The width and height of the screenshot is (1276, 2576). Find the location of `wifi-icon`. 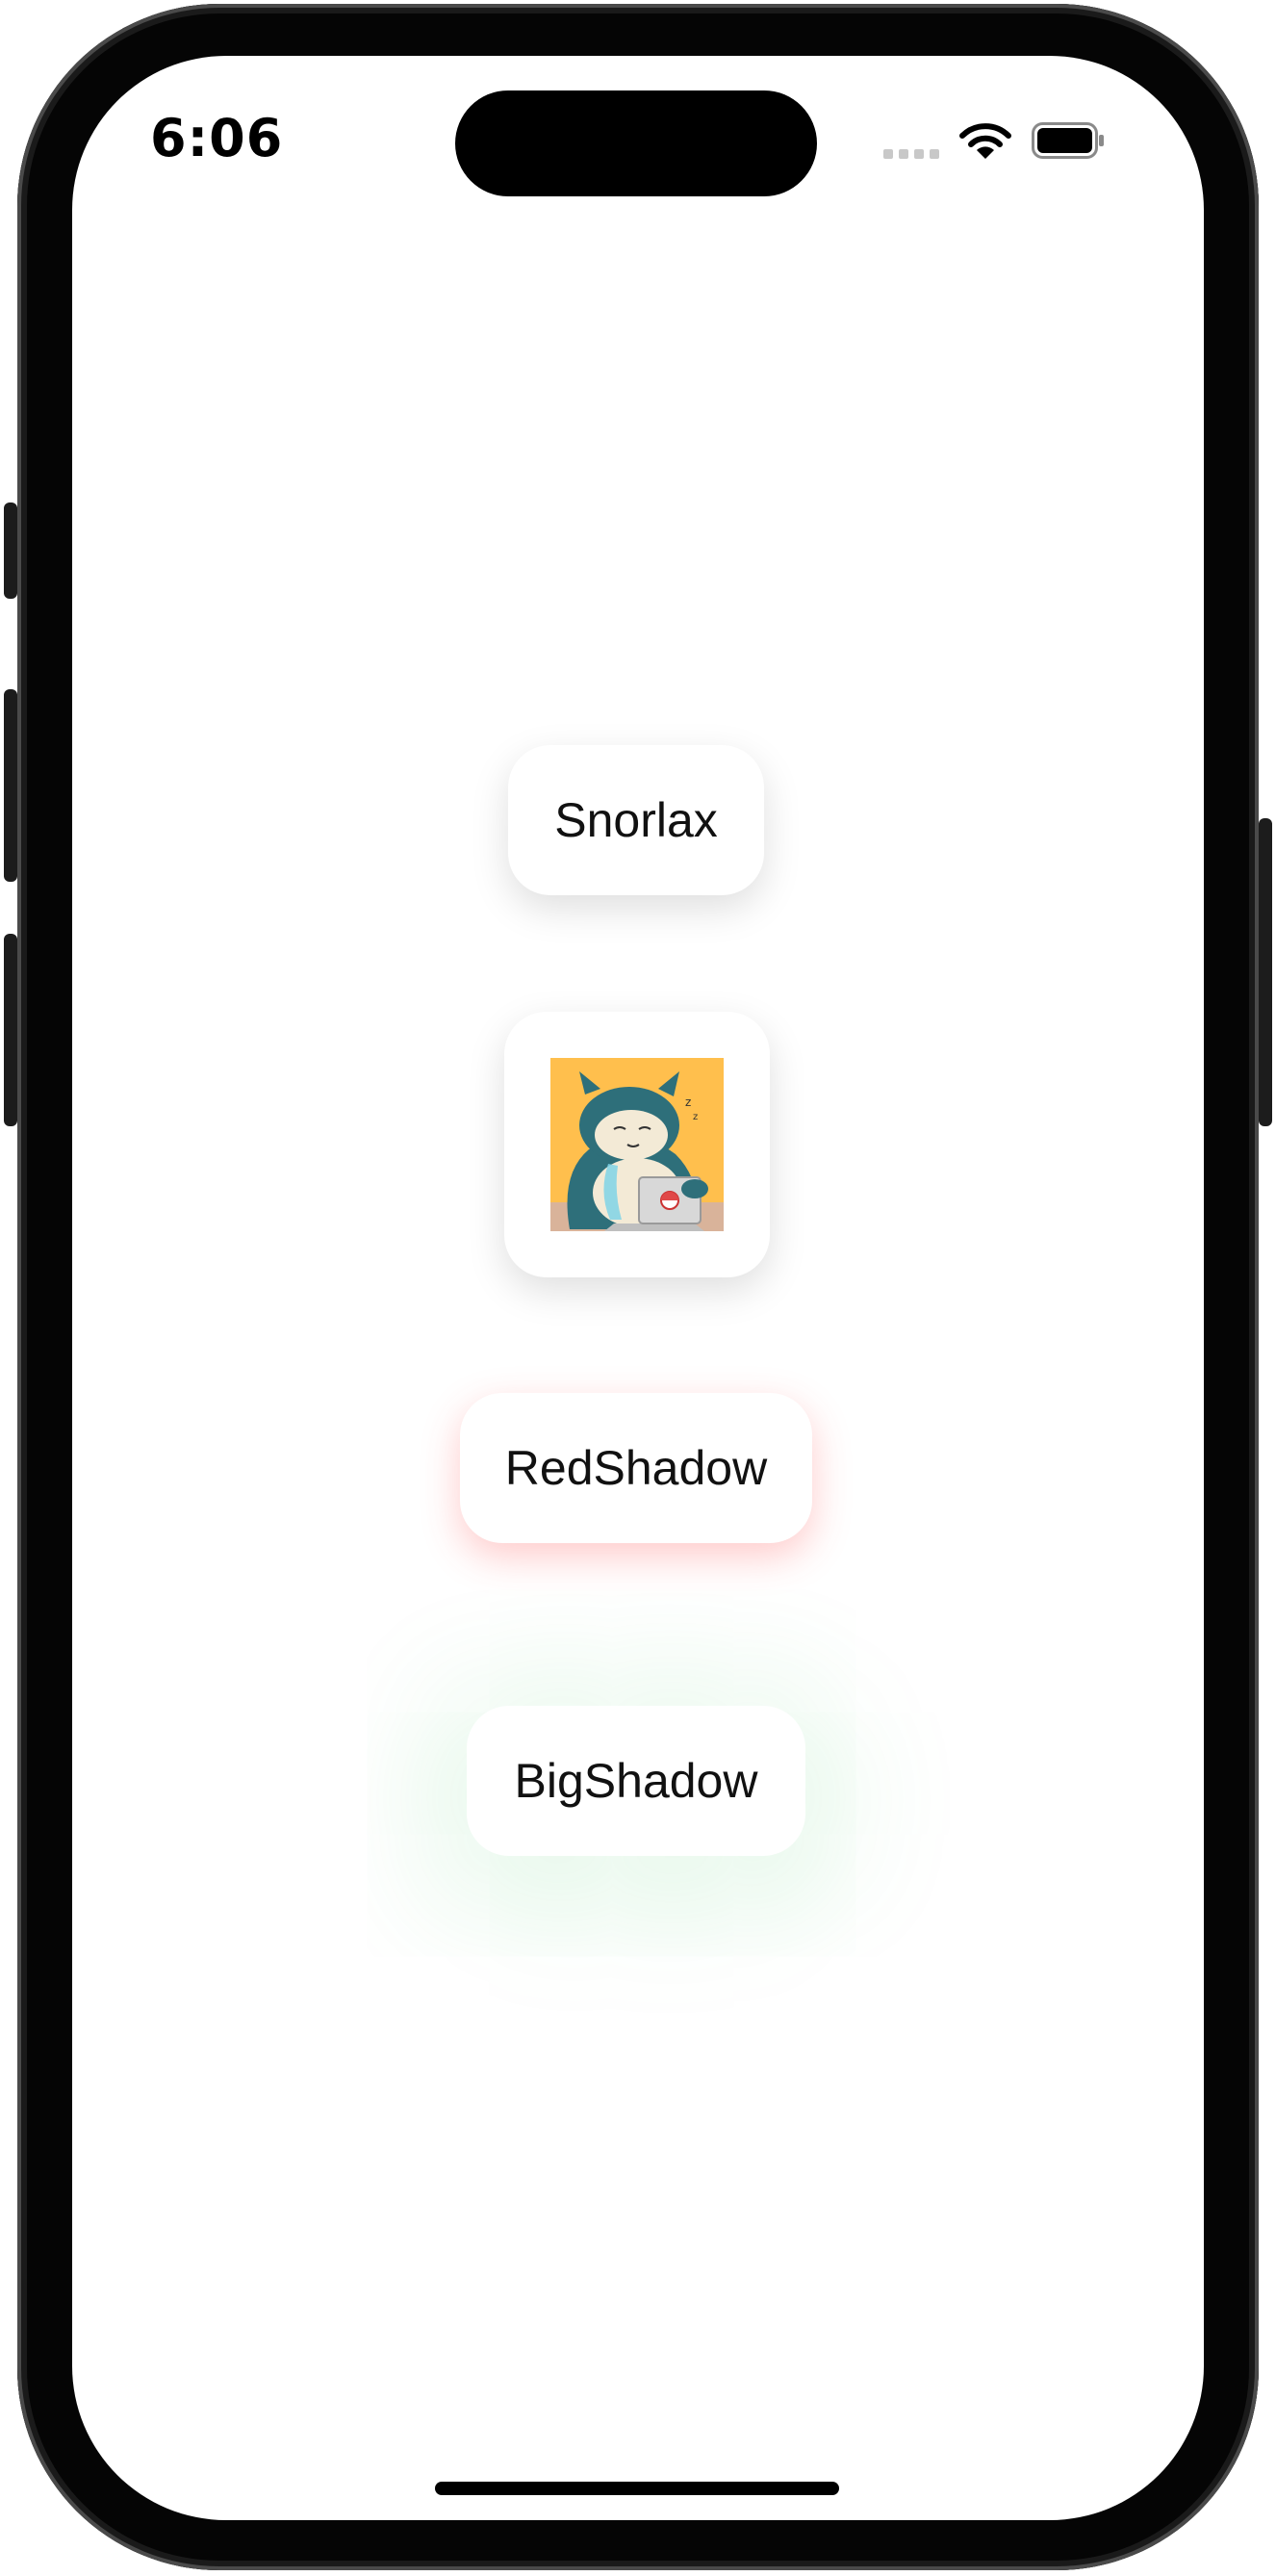

wifi-icon is located at coordinates (985, 141).